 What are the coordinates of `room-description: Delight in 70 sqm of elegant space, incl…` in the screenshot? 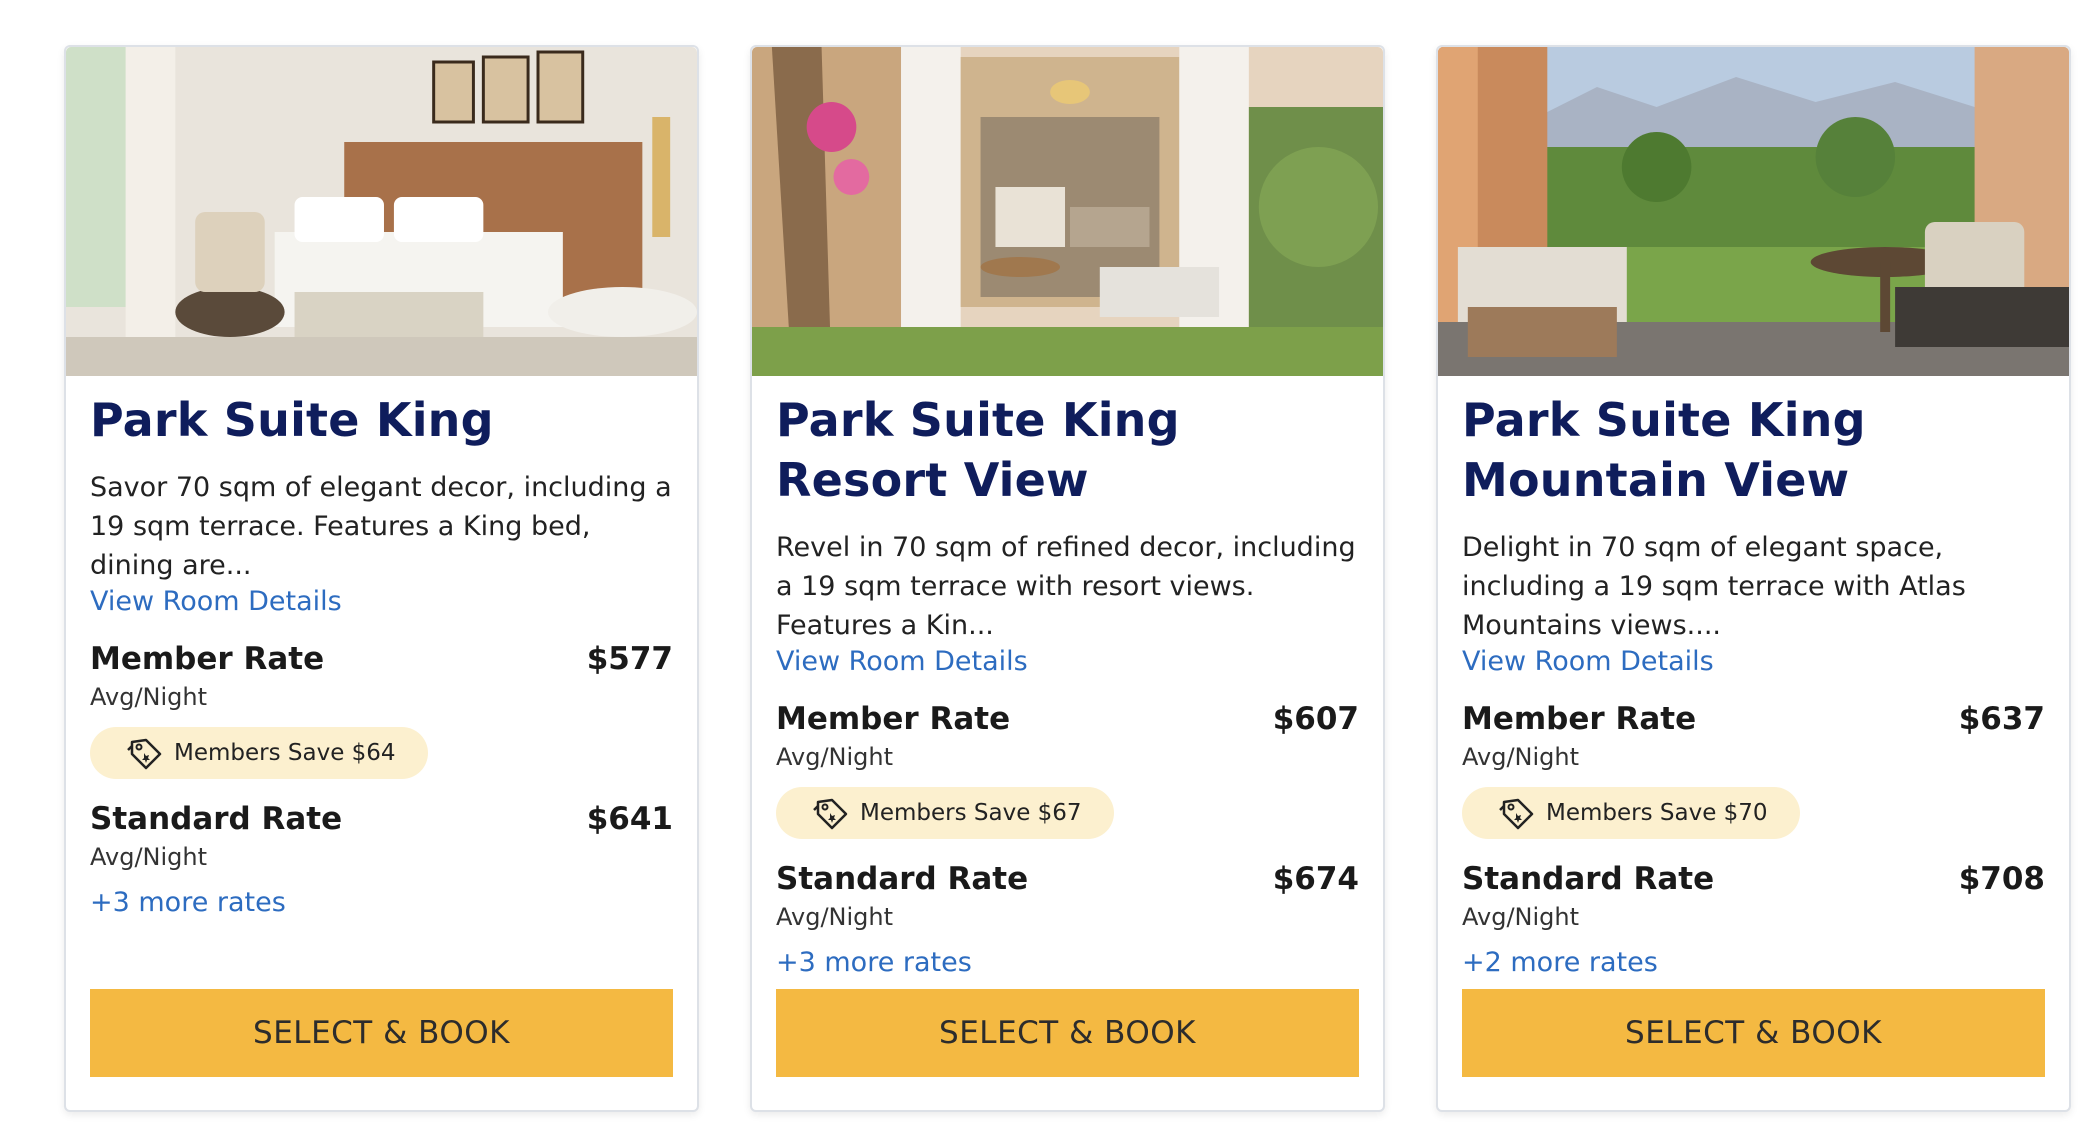 It's located at (1714, 586).